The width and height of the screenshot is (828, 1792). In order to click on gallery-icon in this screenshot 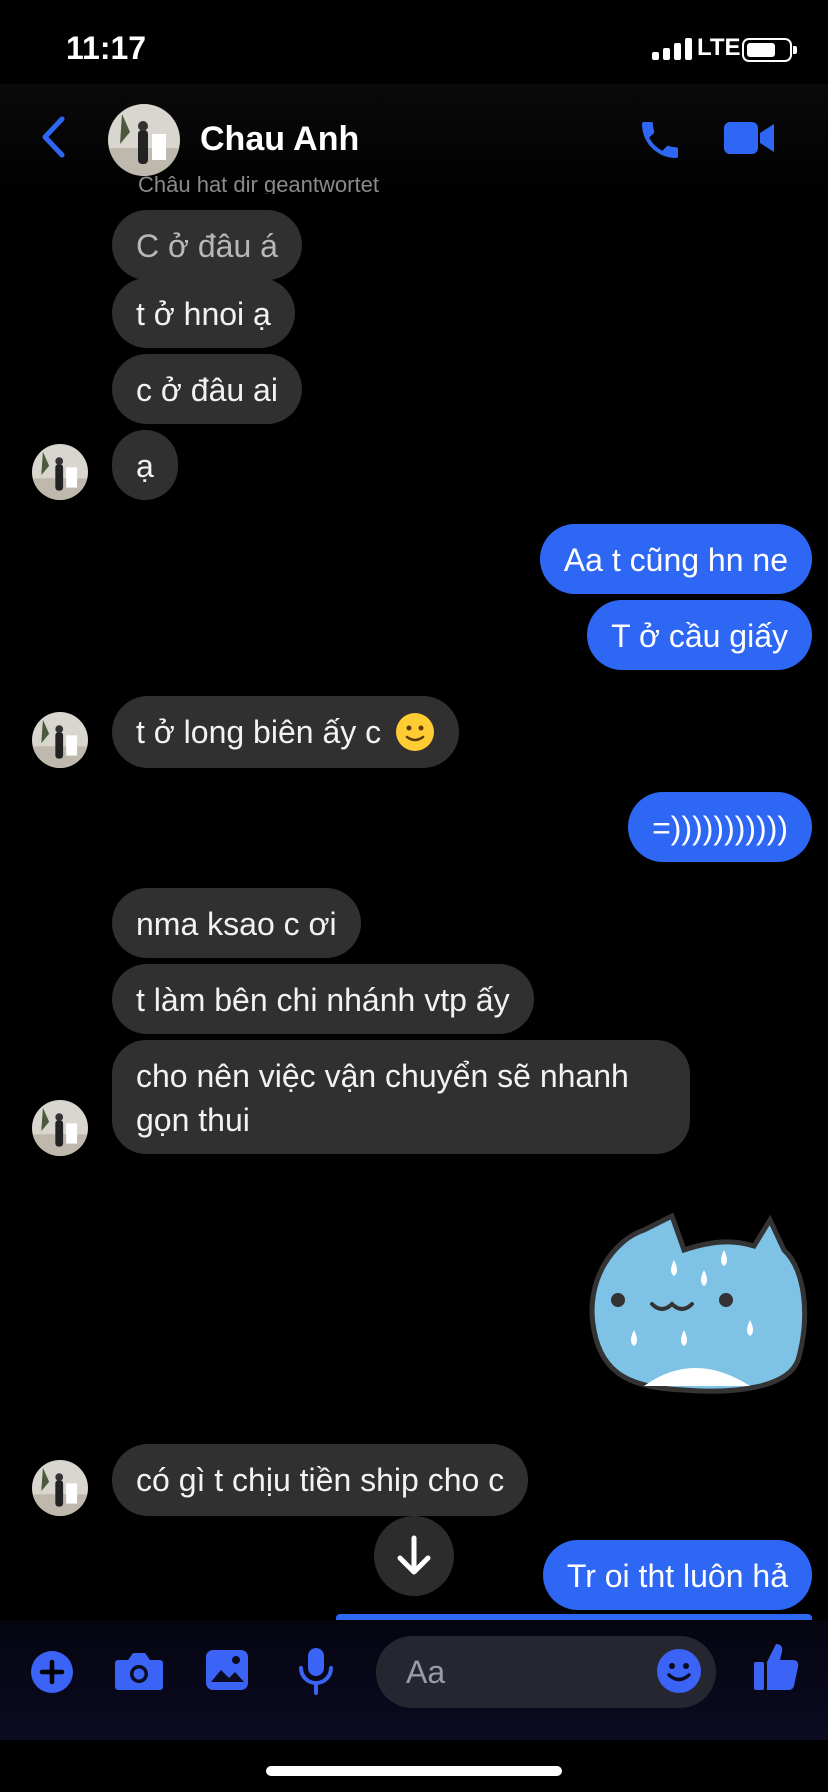, I will do `click(227, 1672)`.